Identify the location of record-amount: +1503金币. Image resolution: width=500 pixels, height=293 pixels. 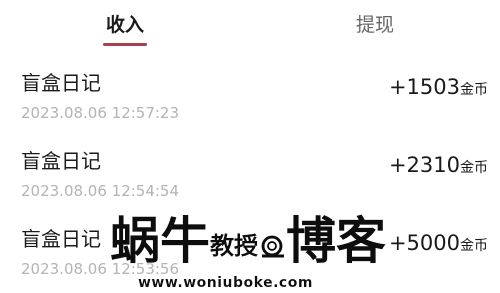
(438, 88).